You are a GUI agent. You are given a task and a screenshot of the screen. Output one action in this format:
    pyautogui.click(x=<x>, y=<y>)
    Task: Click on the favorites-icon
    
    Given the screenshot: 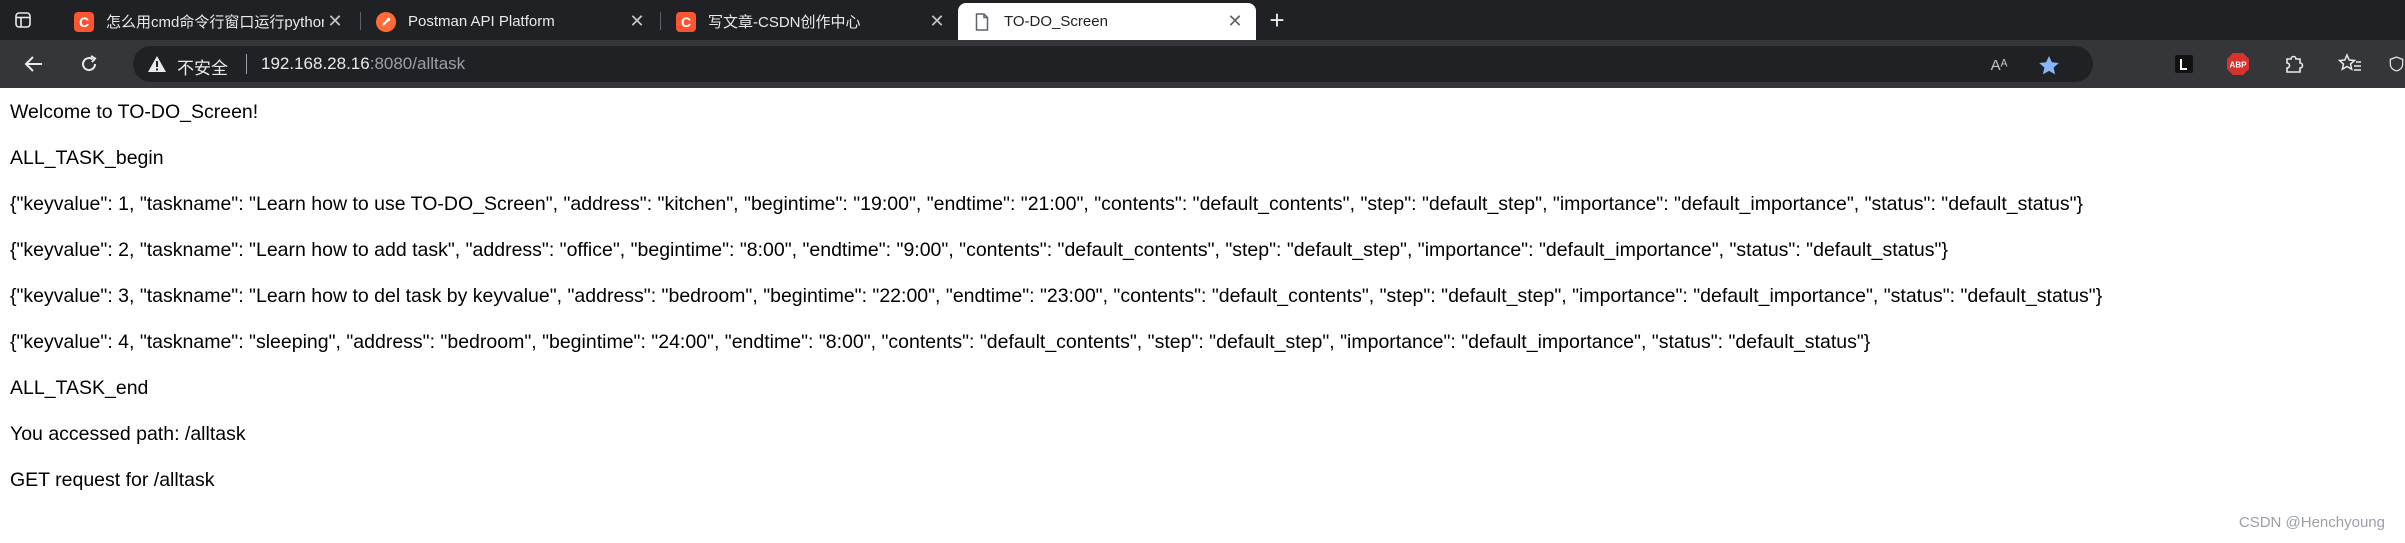 What is the action you would take?
    pyautogui.click(x=2350, y=64)
    